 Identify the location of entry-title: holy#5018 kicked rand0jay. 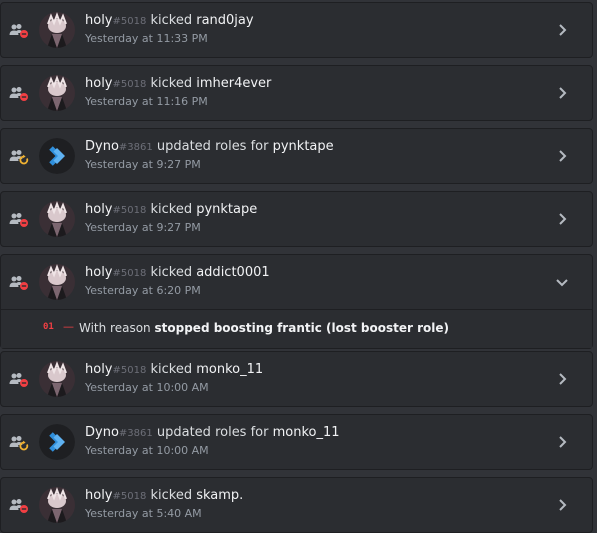
(169, 20).